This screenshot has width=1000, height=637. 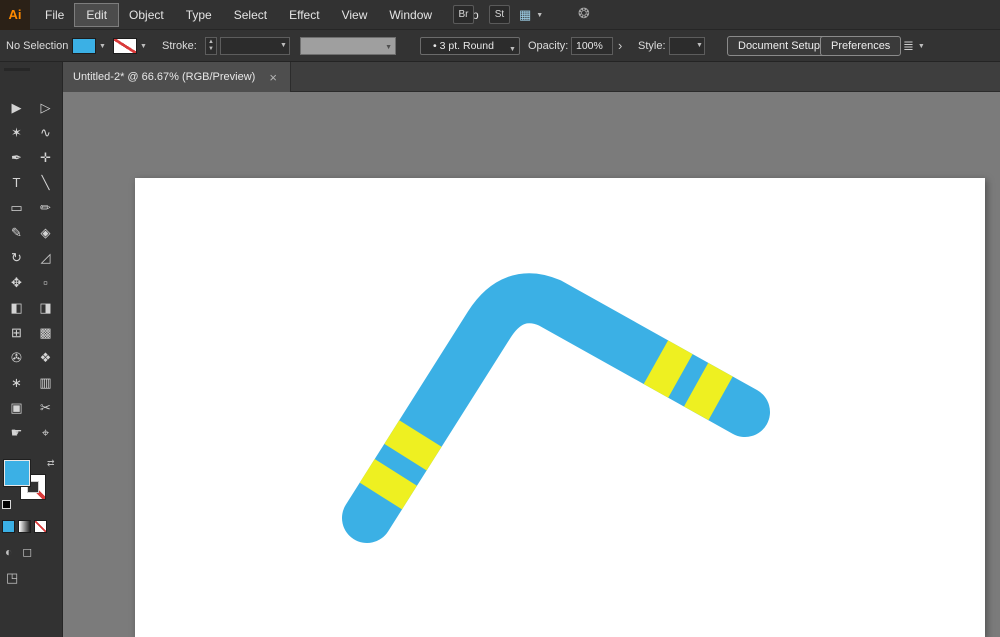 I want to click on panel-gripper, so click(x=17, y=69).